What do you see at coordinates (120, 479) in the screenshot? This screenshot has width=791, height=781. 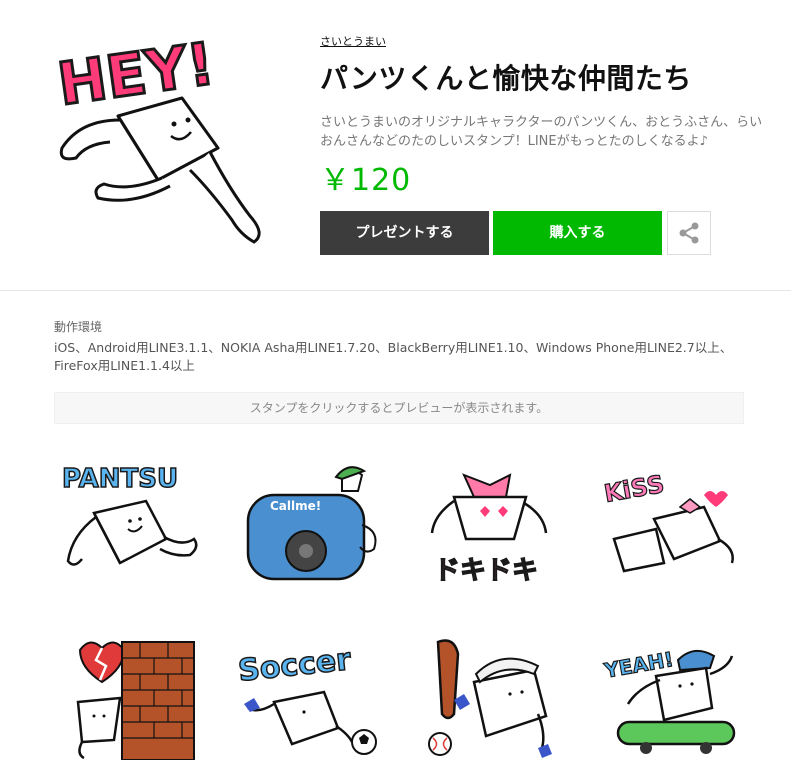 I see `svg-text: PANTSU` at bounding box center [120, 479].